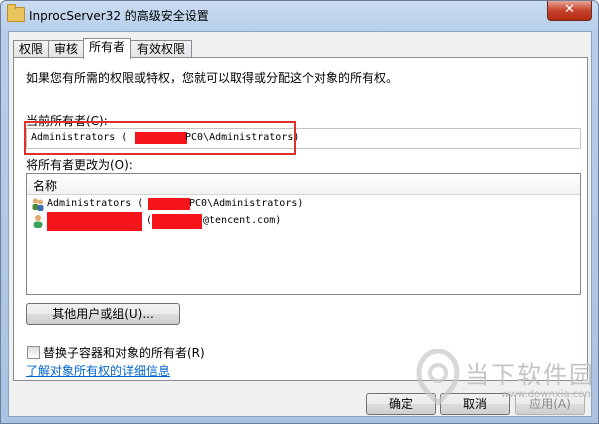 The image size is (599, 424). Describe the element at coordinates (303, 221) in the screenshot. I see `list-item: ( @tencent.com)` at that location.